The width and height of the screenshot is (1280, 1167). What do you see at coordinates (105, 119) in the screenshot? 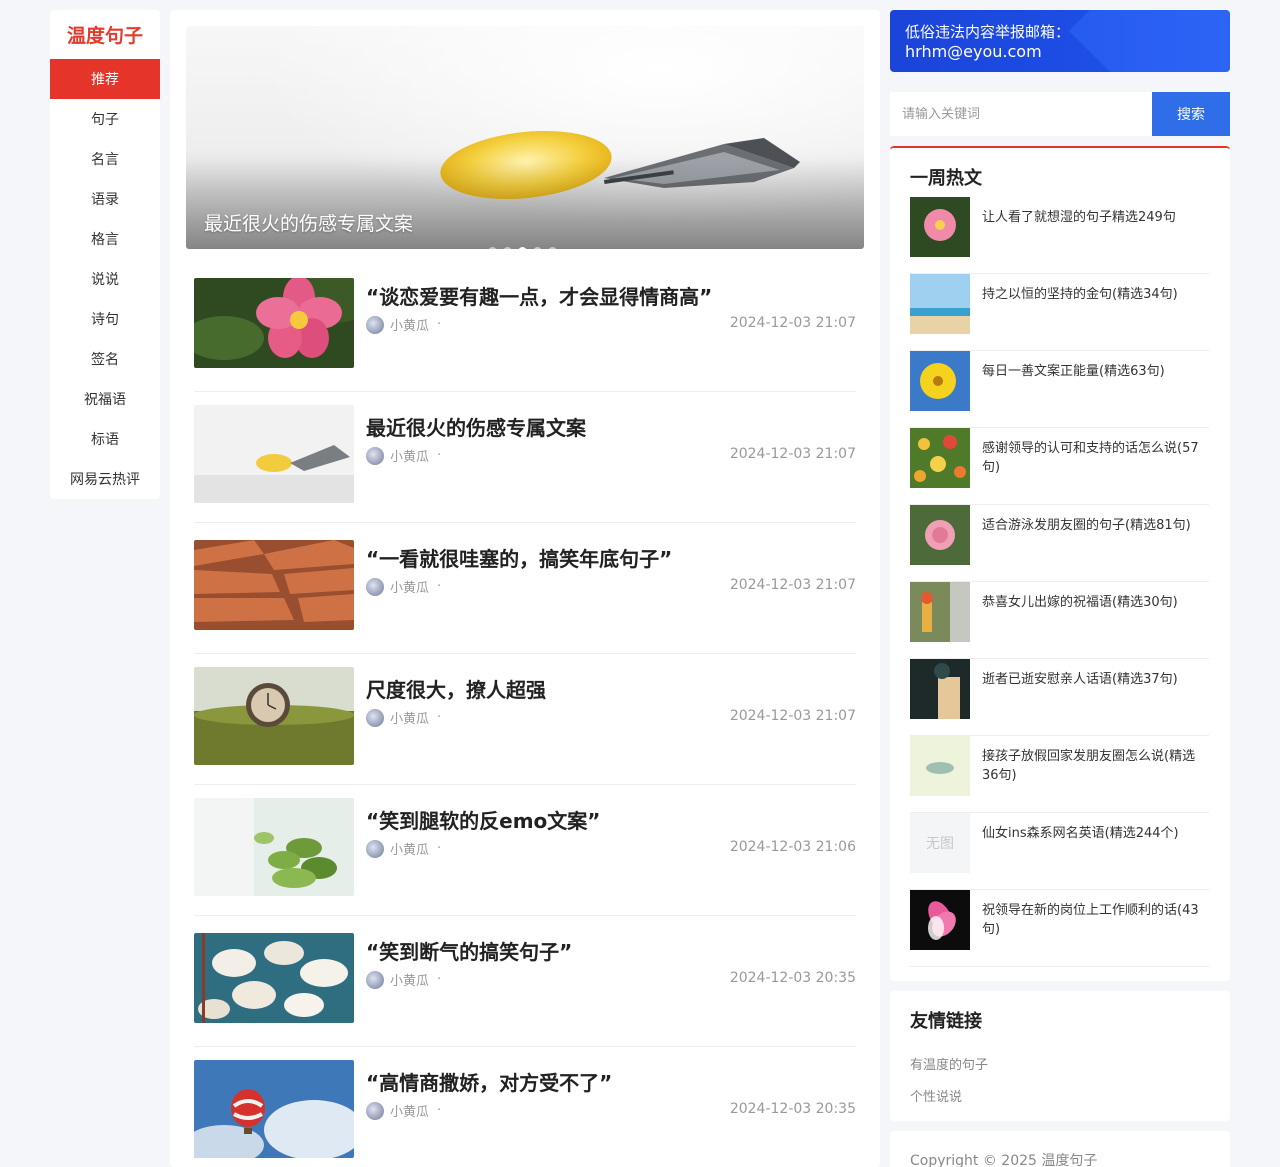
I see `nav-item-sentences: 句子` at bounding box center [105, 119].